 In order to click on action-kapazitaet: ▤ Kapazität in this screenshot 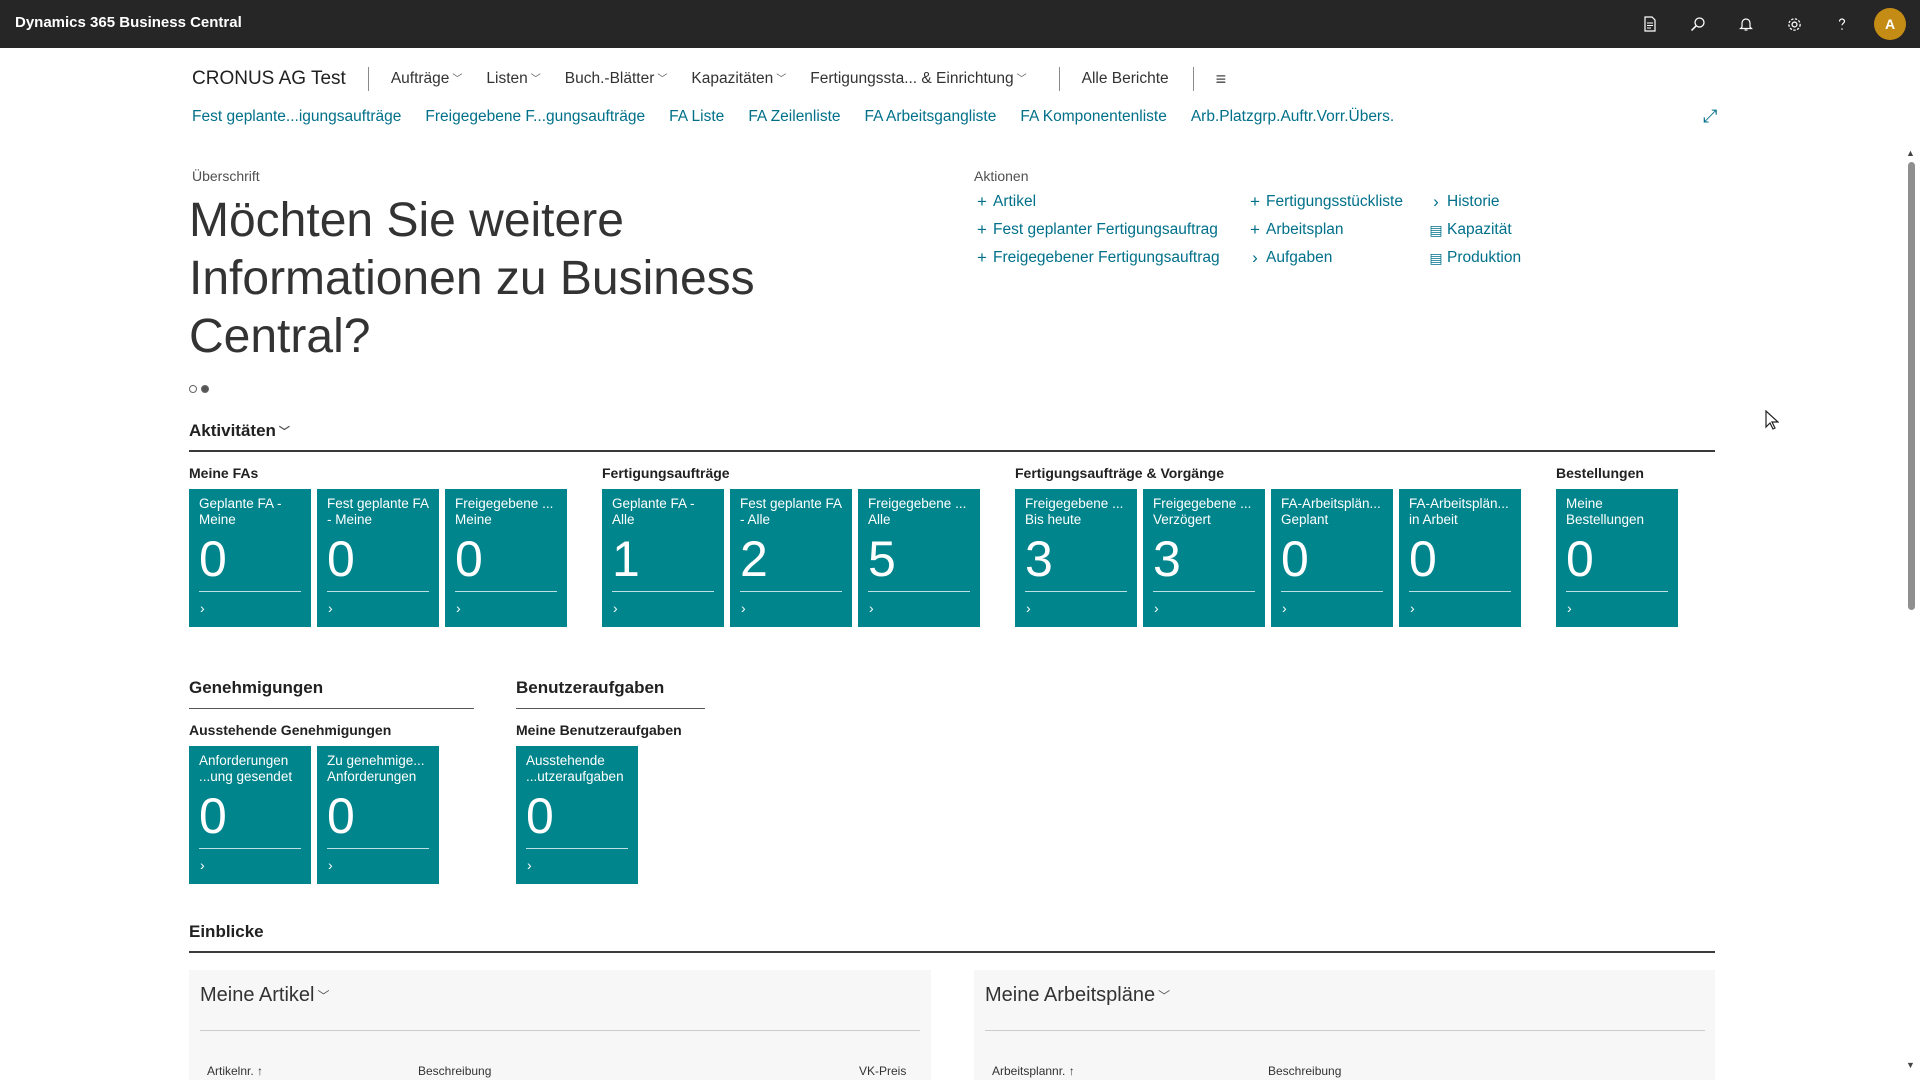, I will do `click(1474, 230)`.